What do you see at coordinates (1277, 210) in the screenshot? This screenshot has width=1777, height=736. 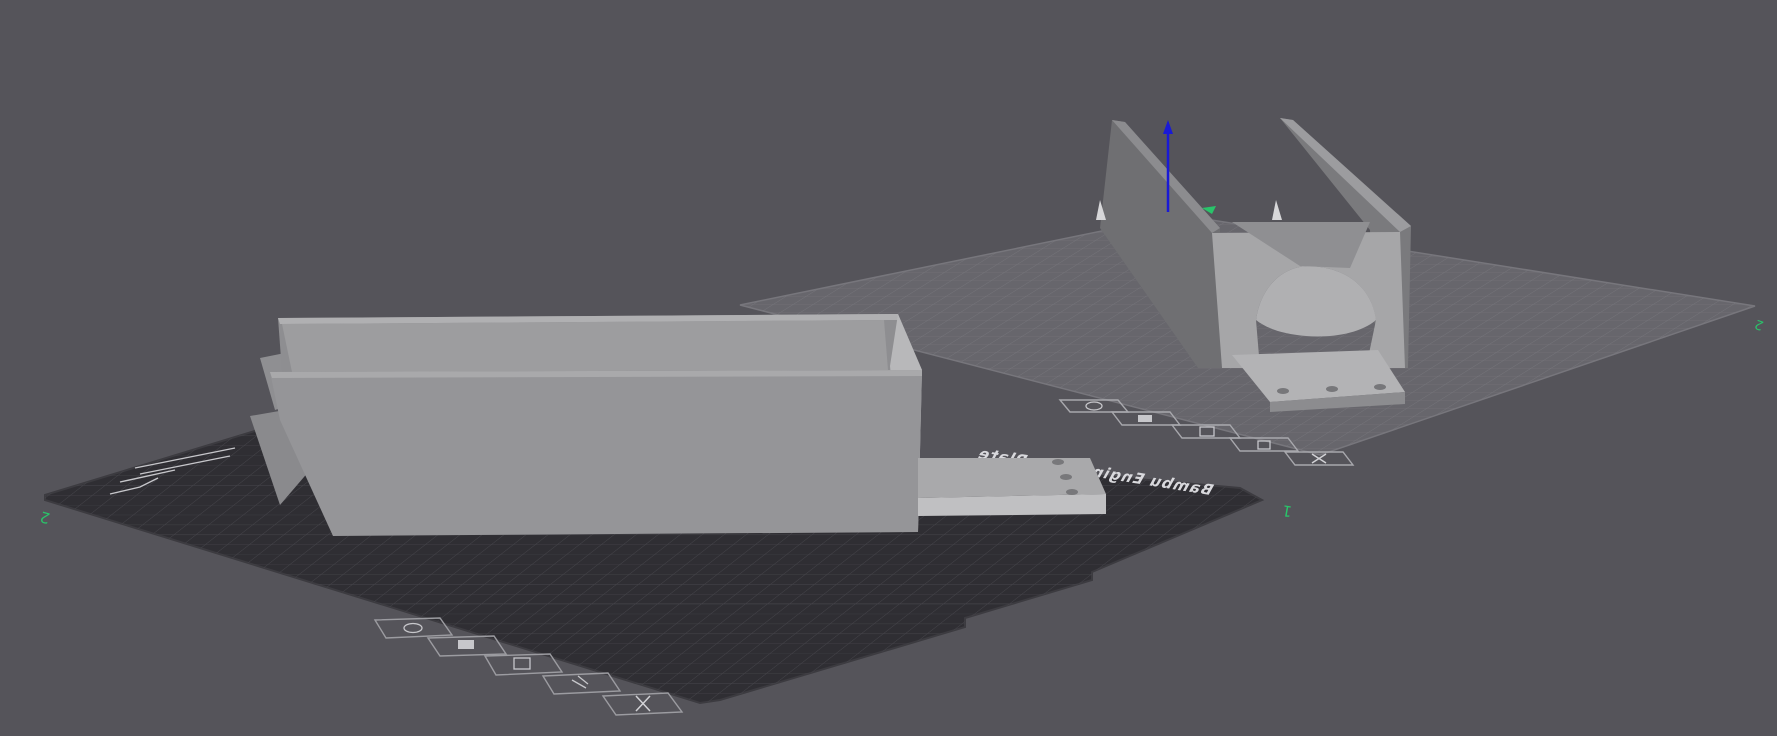 I see `pivot-marker-right` at bounding box center [1277, 210].